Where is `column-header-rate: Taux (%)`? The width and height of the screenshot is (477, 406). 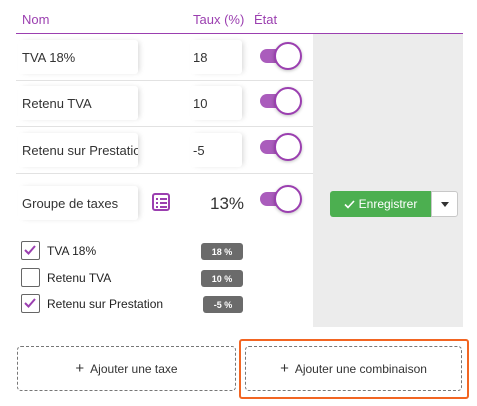 column-header-rate: Taux (%) is located at coordinates (219, 19).